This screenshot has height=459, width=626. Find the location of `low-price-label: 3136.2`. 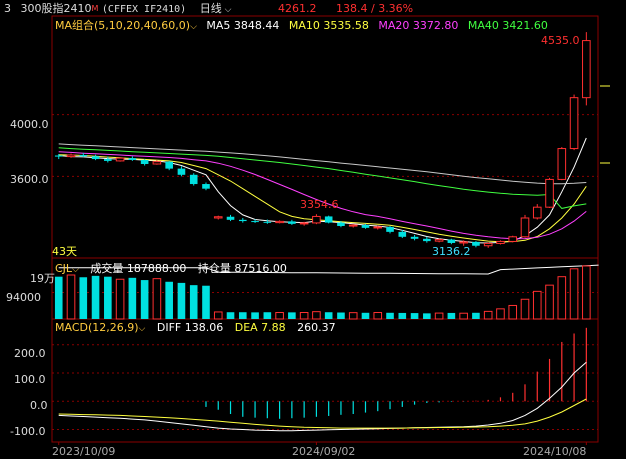

low-price-label: 3136.2 is located at coordinates (451, 251).